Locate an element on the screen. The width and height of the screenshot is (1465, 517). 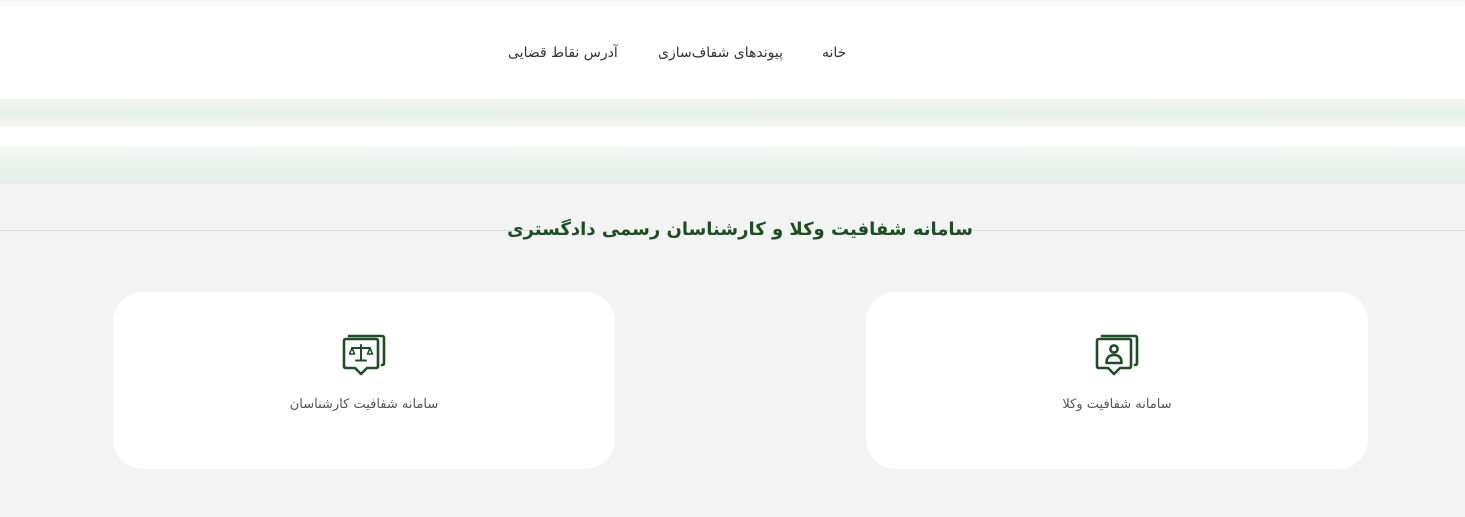
card-lawyers-transparency: سامانه شفافیت وکلا is located at coordinates (1117, 380).